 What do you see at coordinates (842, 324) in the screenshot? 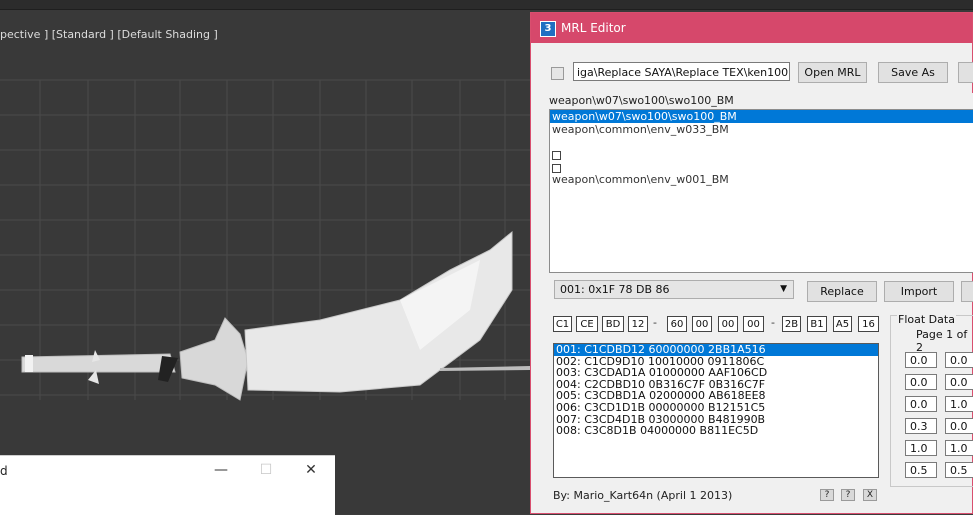
I see `hex-byte-field: A5` at bounding box center [842, 324].